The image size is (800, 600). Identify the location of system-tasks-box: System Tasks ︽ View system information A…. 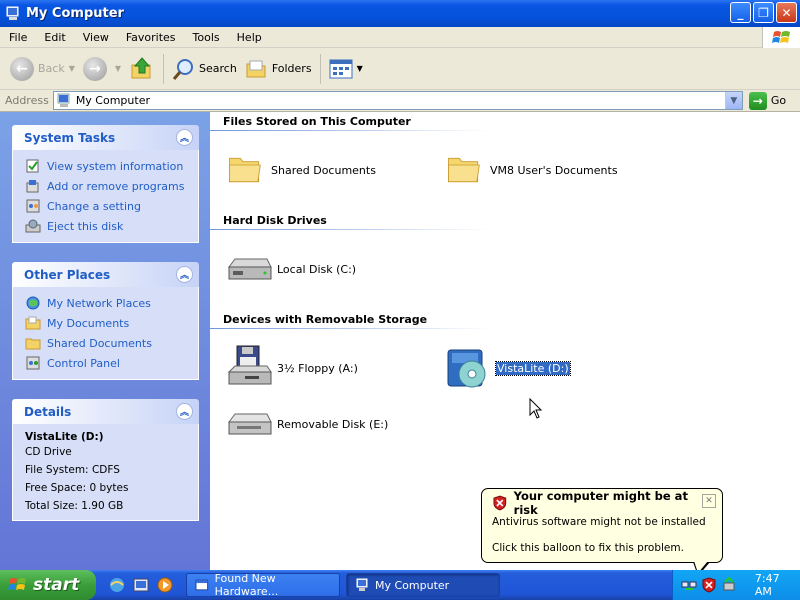
(105, 184).